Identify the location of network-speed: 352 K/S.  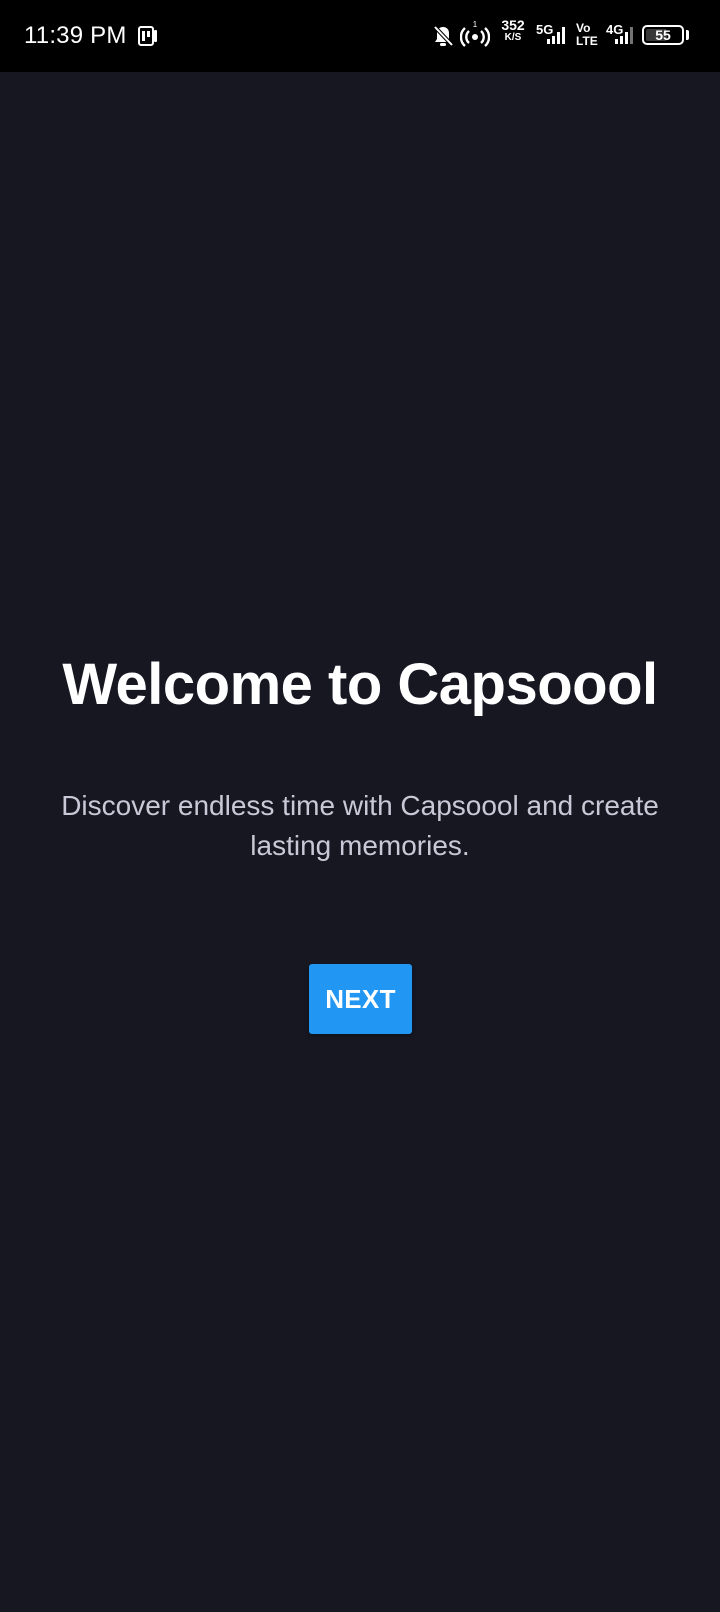
(513, 31).